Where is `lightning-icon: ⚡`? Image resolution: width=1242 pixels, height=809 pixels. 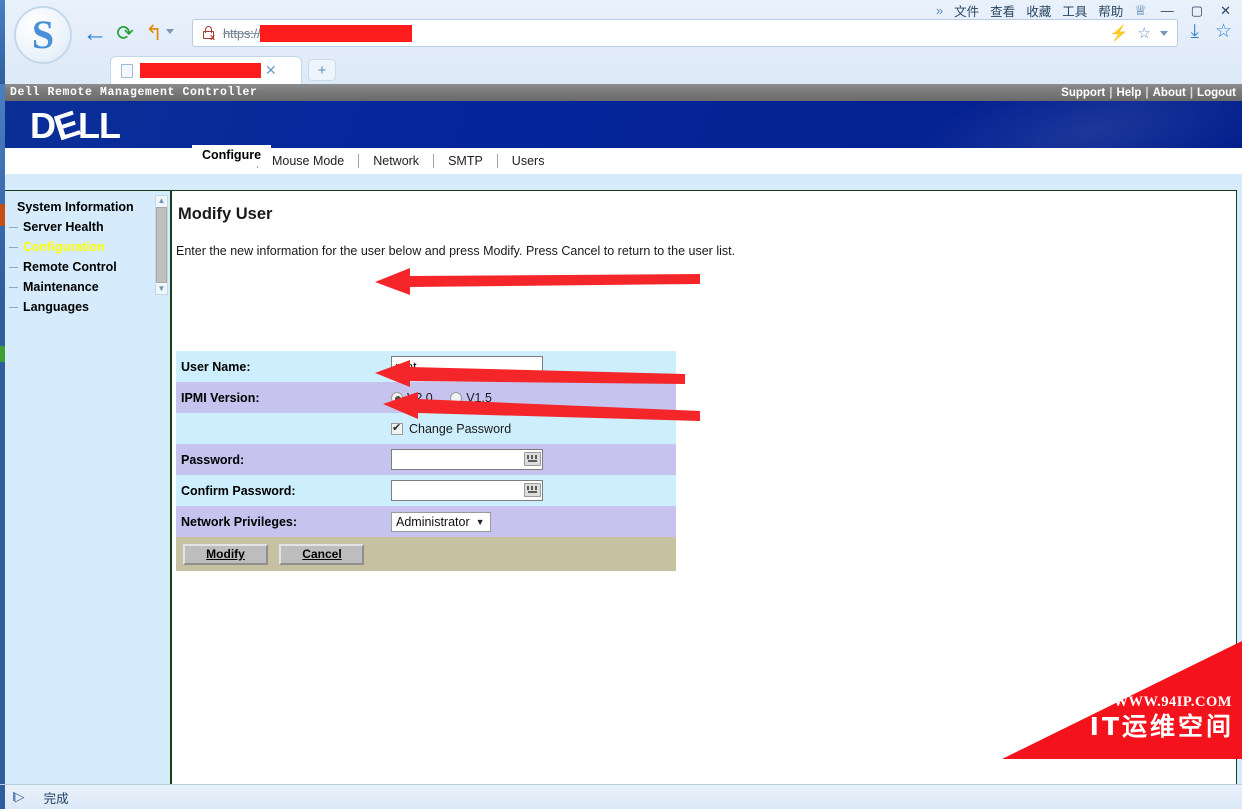
lightning-icon: ⚡ is located at coordinates (1119, 33).